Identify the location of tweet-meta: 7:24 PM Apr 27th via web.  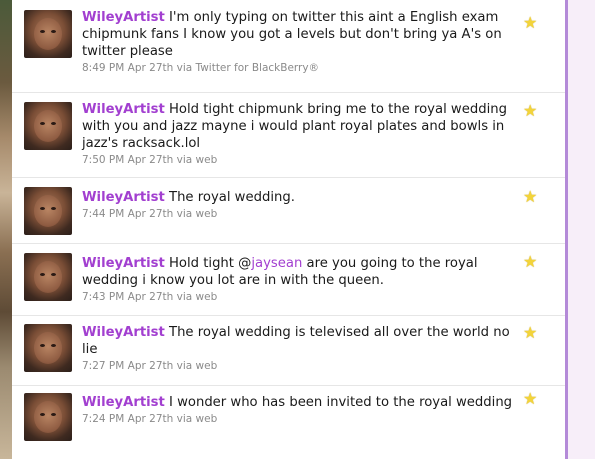
(302, 419).